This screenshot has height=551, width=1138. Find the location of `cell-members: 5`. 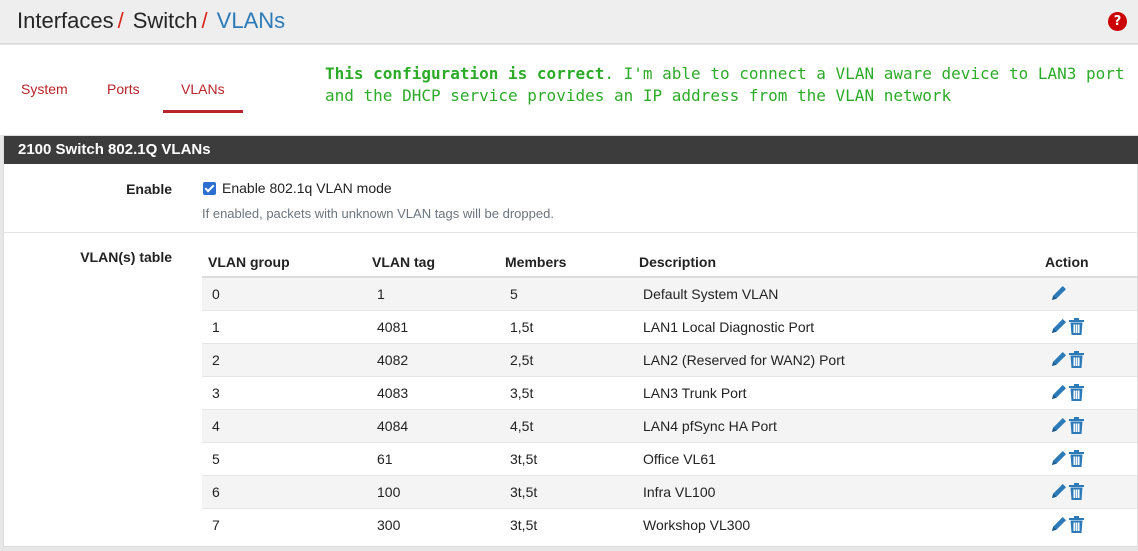

cell-members: 5 is located at coordinates (514, 294).